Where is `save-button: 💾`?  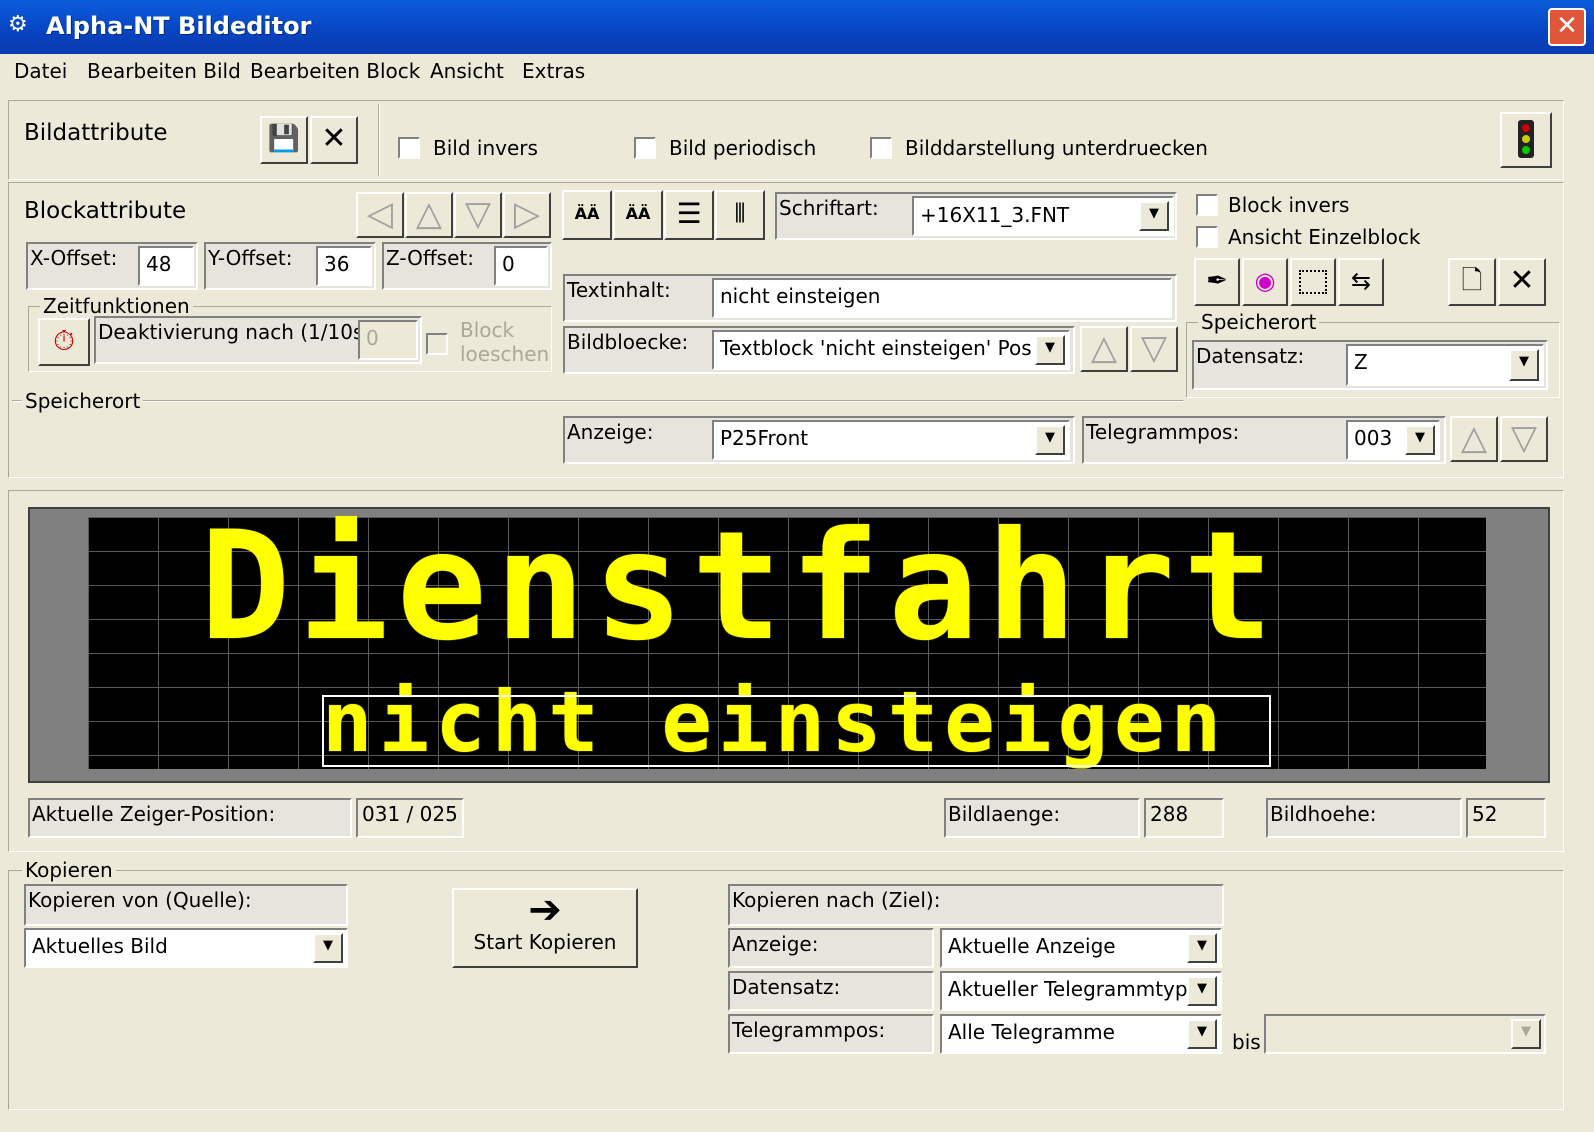 save-button: 💾 is located at coordinates (284, 140).